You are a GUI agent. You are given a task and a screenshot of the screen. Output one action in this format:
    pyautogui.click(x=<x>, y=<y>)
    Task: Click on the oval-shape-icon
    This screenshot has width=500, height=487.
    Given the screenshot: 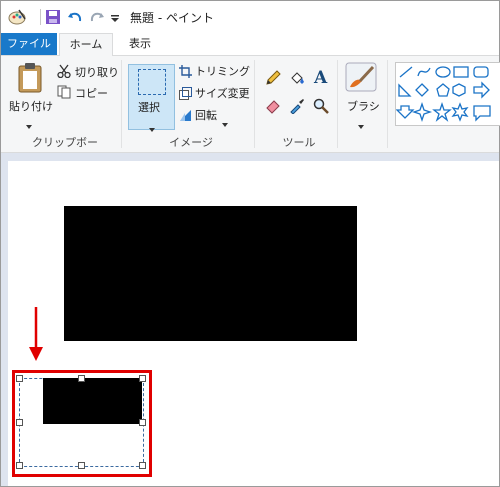 What is the action you would take?
    pyautogui.click(x=443, y=72)
    